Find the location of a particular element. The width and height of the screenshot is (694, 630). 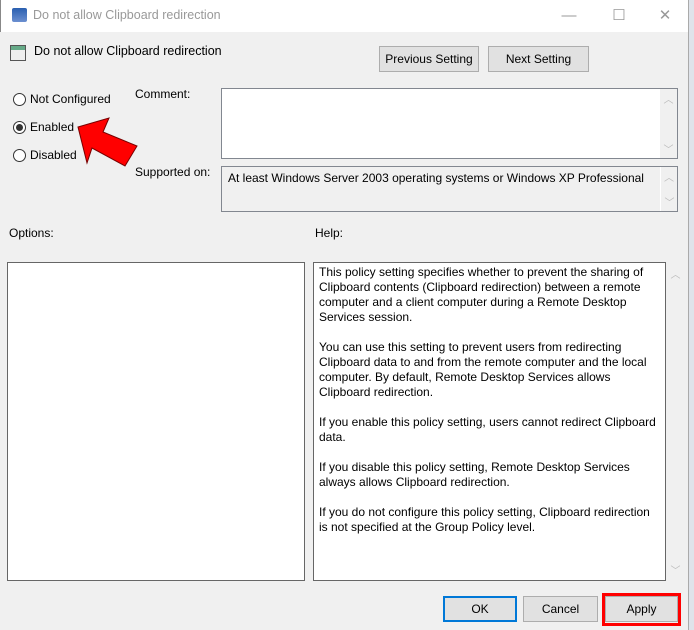

background-window-edge is located at coordinates (691, 315).